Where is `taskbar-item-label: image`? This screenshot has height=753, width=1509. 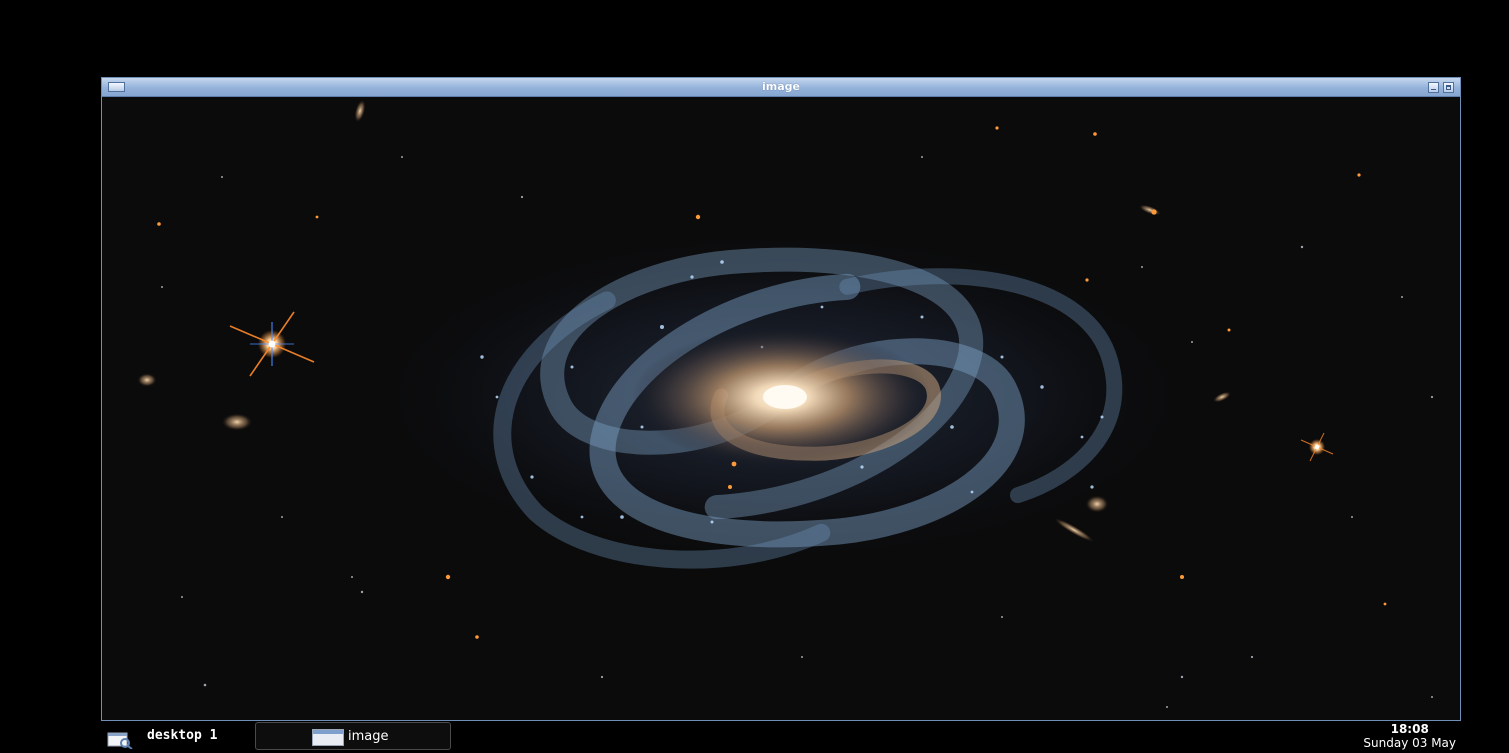 taskbar-item-label: image is located at coordinates (368, 736).